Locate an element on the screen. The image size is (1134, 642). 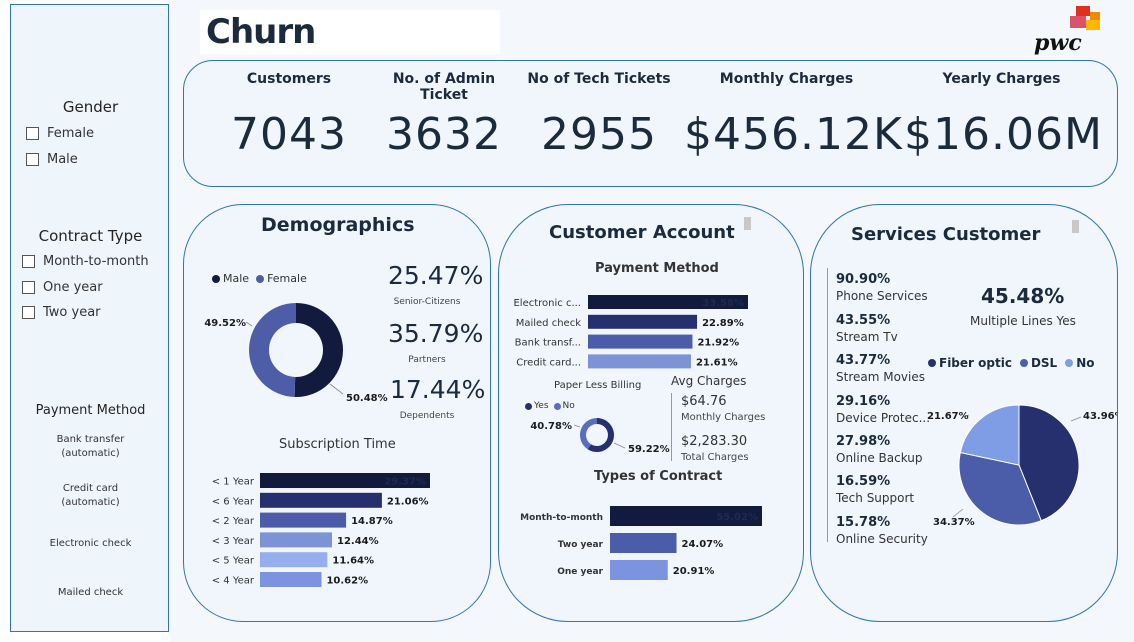
online-security-value: 15.78% is located at coordinates (863, 522).